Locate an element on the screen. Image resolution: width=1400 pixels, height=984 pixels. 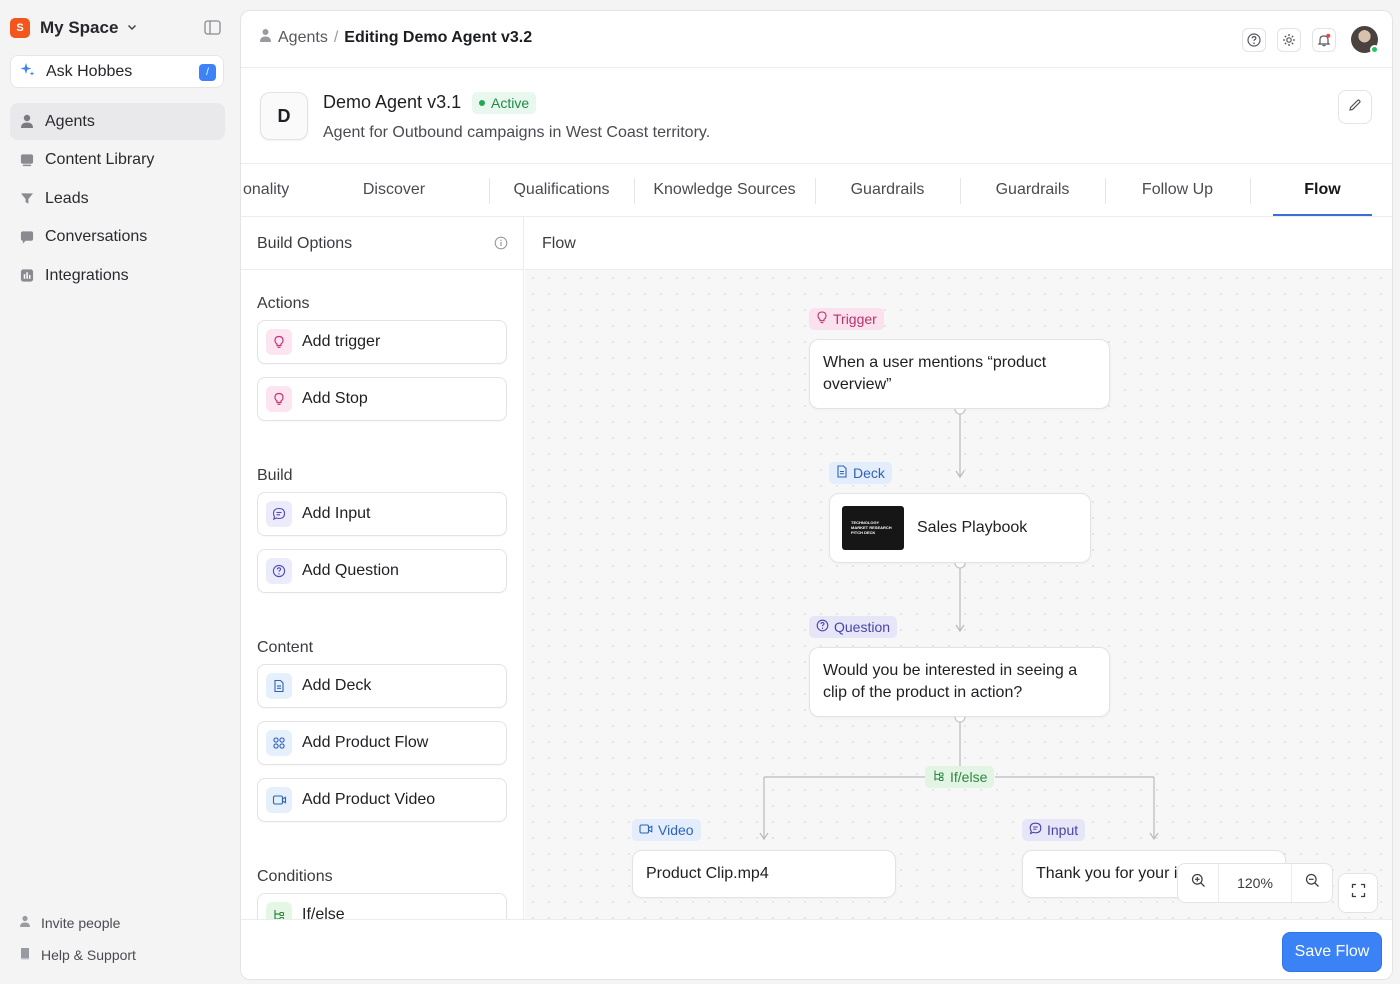
sidebar-item-integrations: Integrations is located at coordinates (117, 275).